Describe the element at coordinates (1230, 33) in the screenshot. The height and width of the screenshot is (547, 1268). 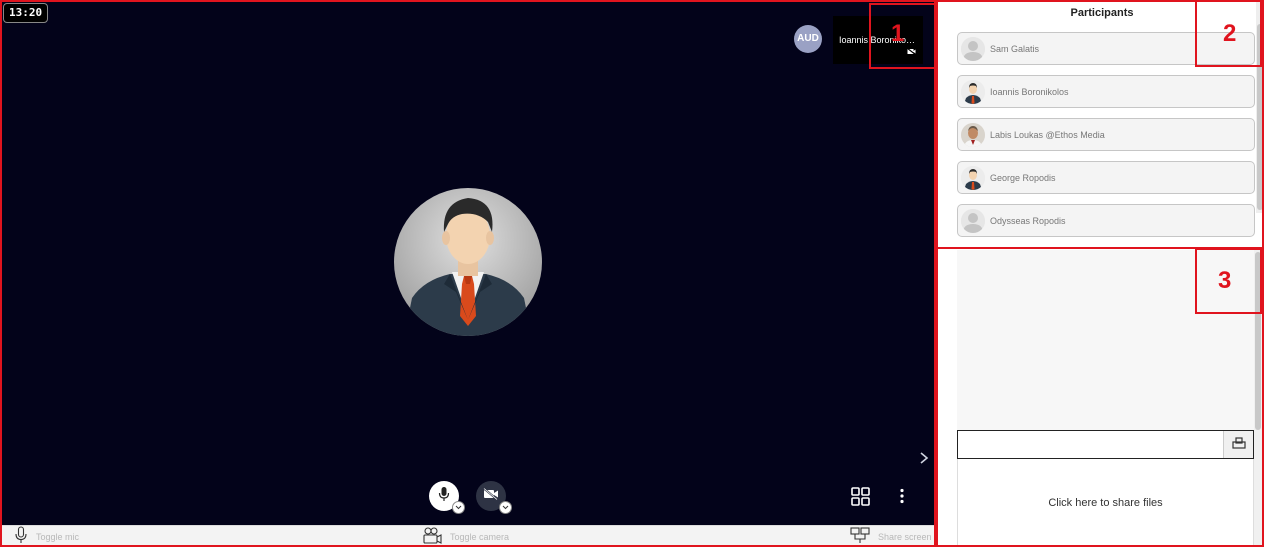
I see `annotation-number-2: 2` at that location.